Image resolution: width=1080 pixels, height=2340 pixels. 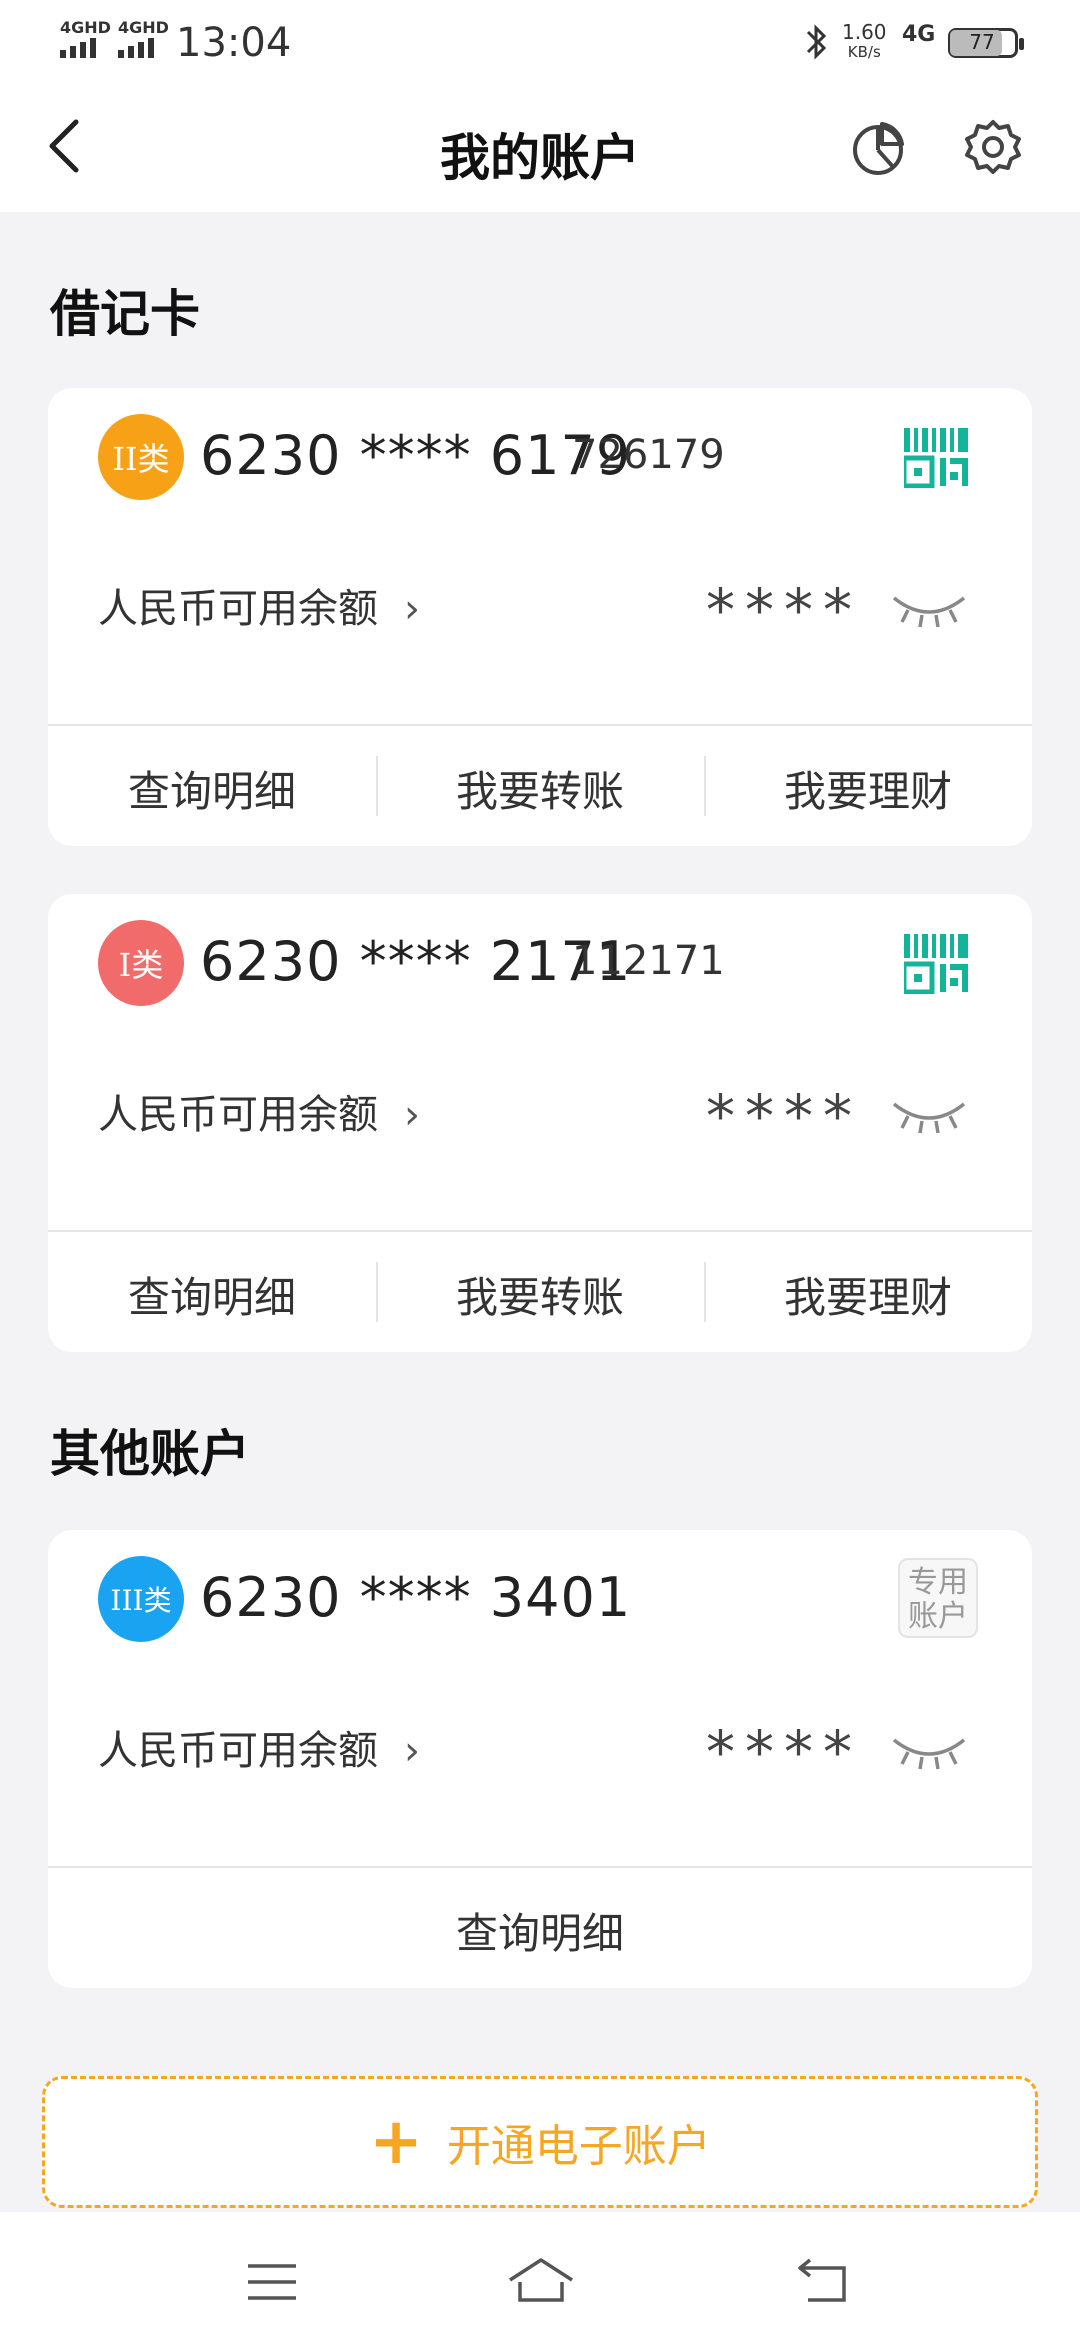 I want to click on menu-icon, so click(x=272, y=2282).